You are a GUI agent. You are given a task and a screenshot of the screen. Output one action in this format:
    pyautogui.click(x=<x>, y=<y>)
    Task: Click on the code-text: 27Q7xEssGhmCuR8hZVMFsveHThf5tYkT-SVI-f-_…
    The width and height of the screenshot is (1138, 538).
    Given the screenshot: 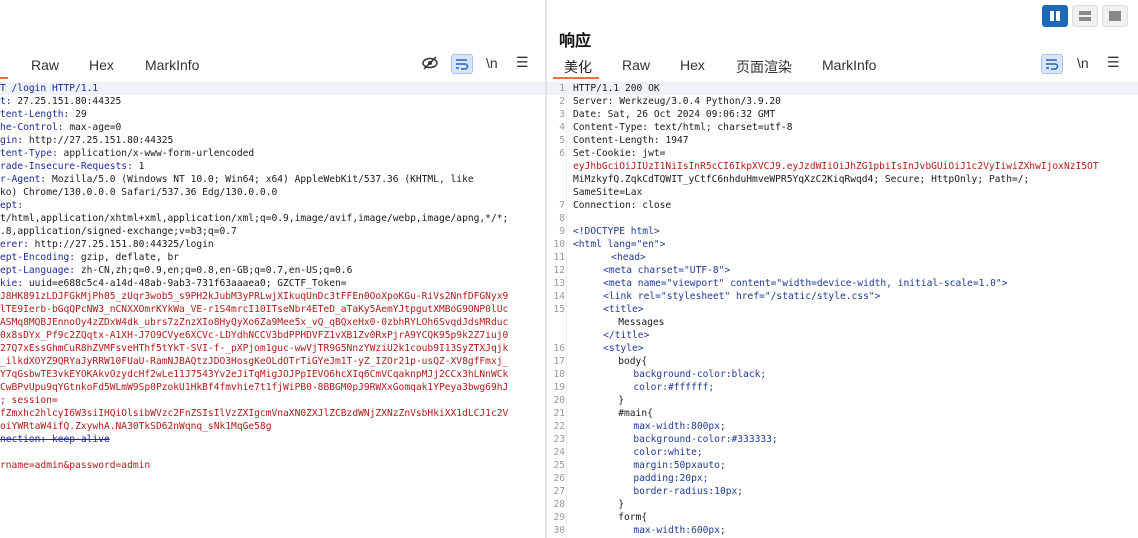 What is the action you would take?
    pyautogui.click(x=254, y=348)
    